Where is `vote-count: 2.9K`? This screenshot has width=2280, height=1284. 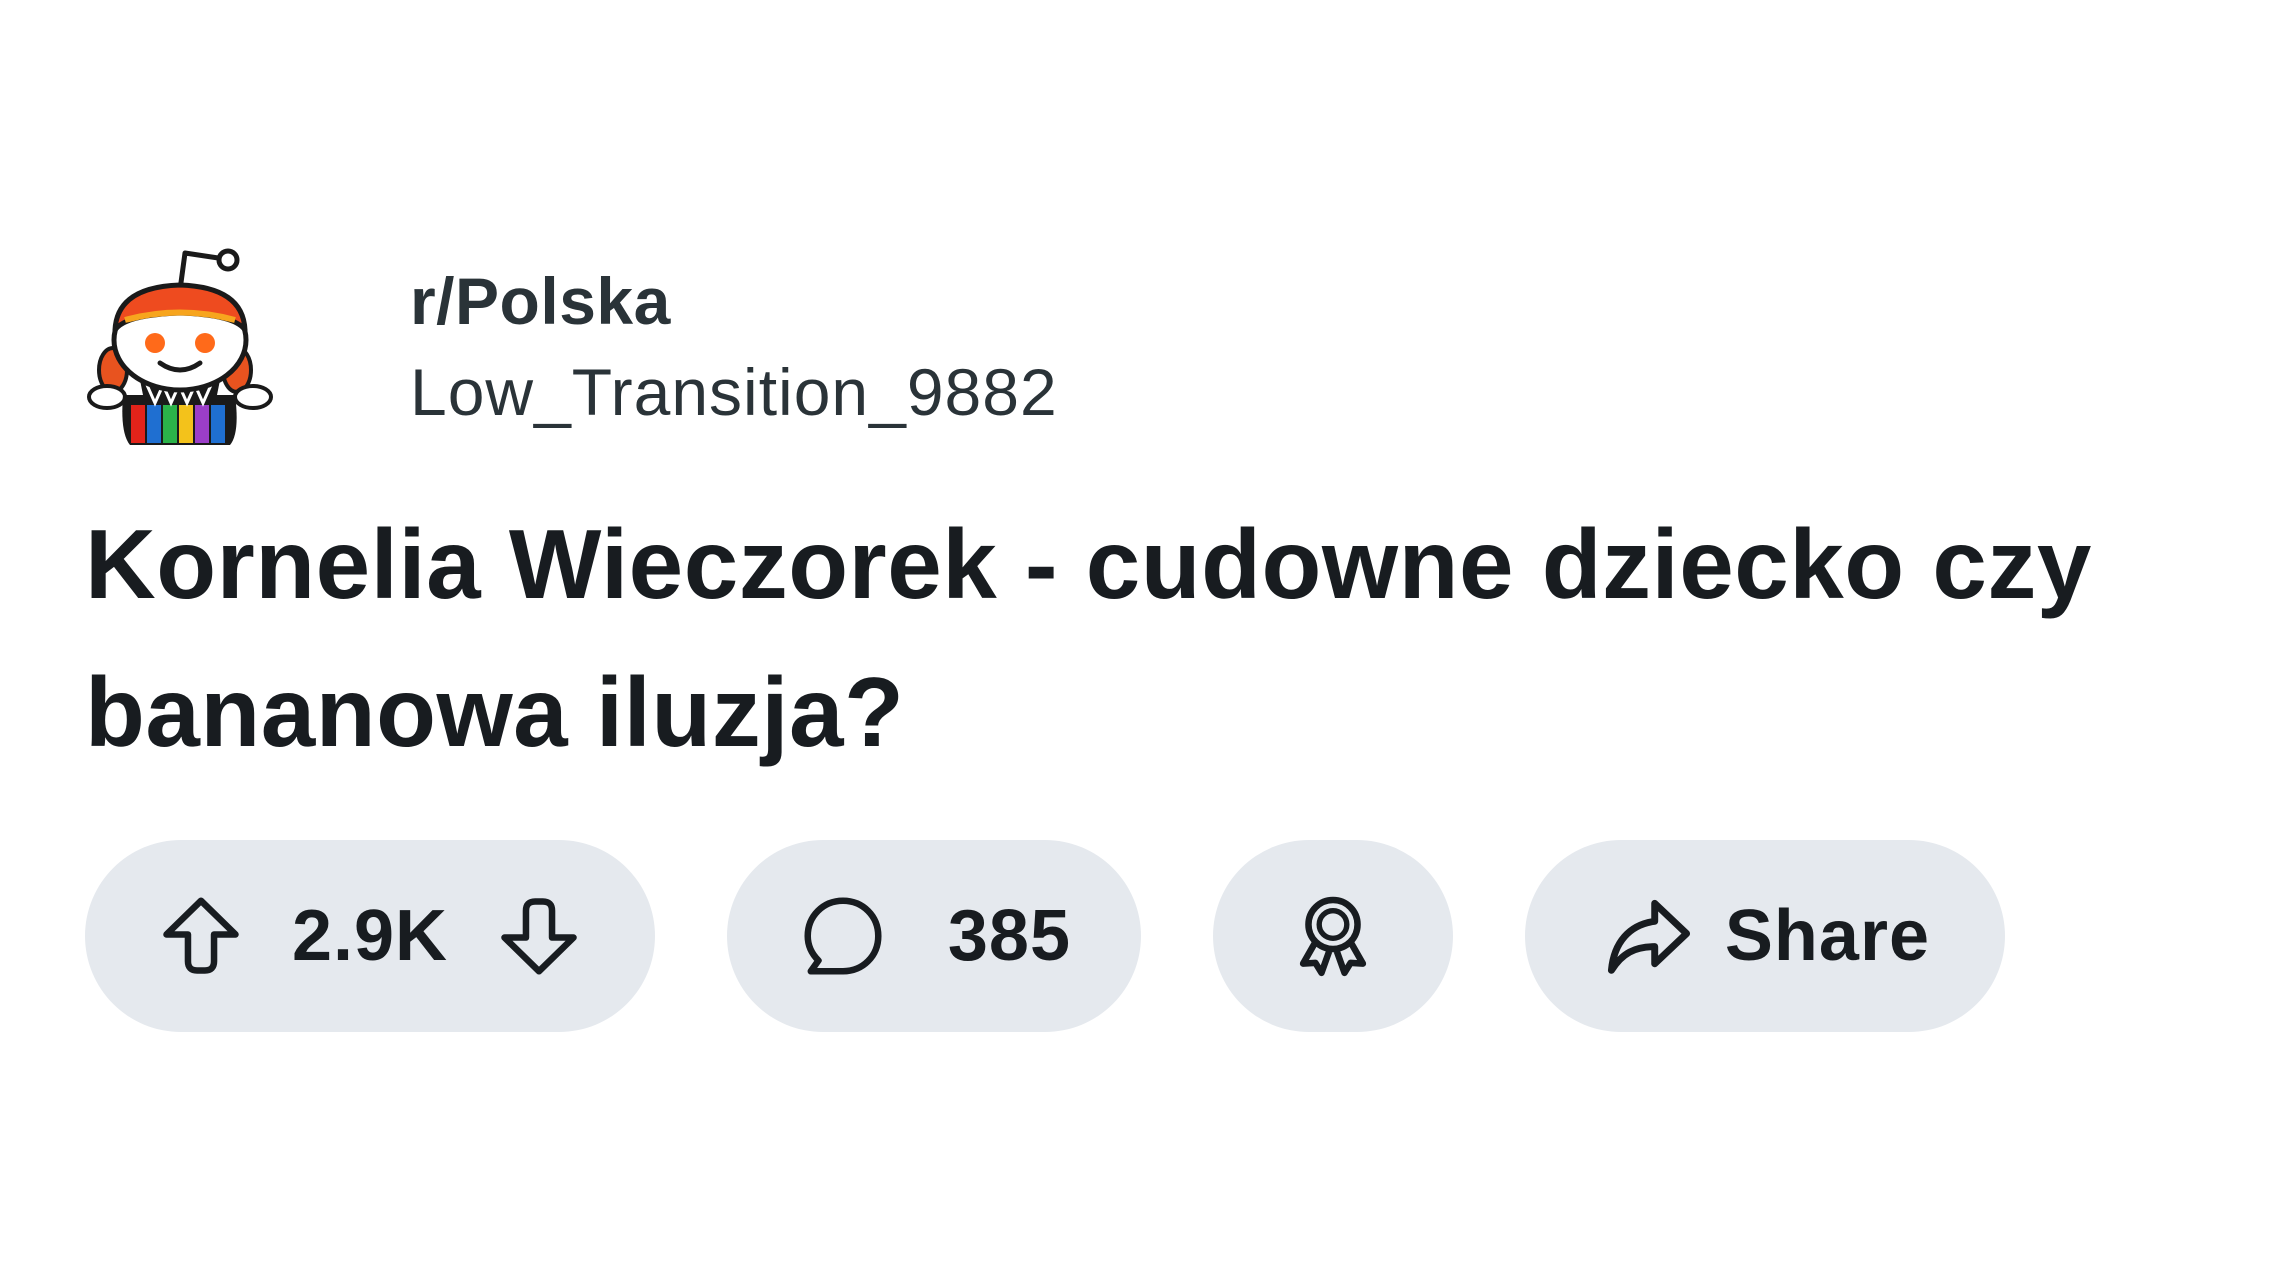
vote-count: 2.9K is located at coordinates (370, 936).